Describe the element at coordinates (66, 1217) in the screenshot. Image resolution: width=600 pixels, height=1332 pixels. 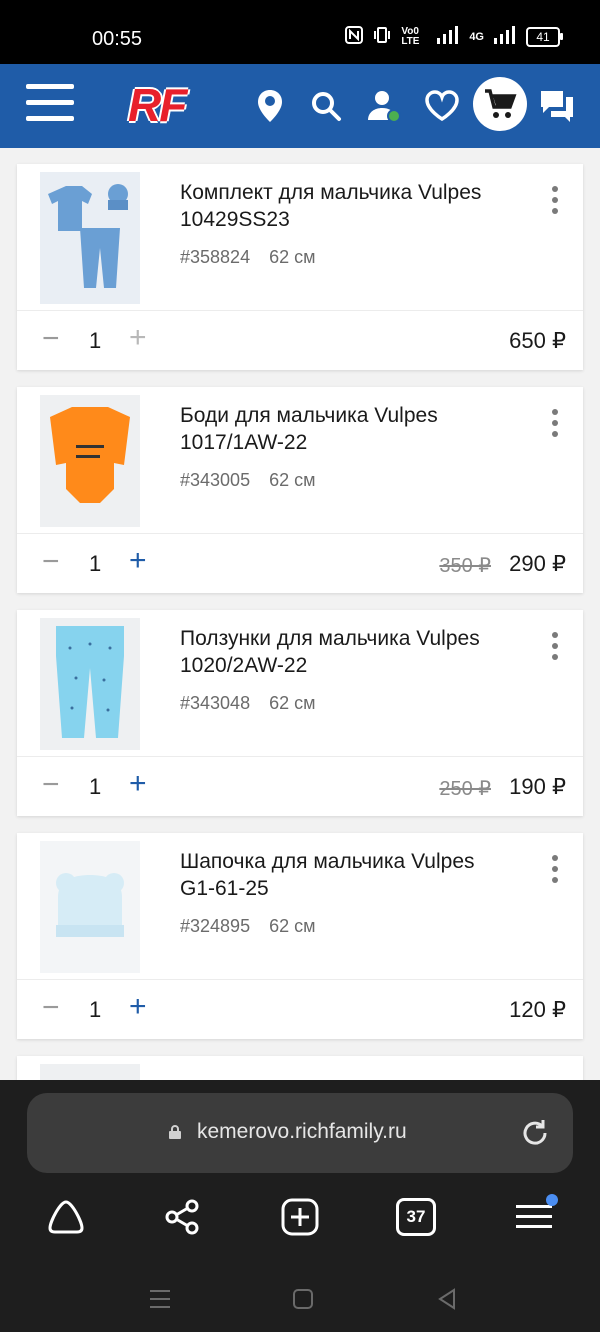
I see `alice-icon` at that location.